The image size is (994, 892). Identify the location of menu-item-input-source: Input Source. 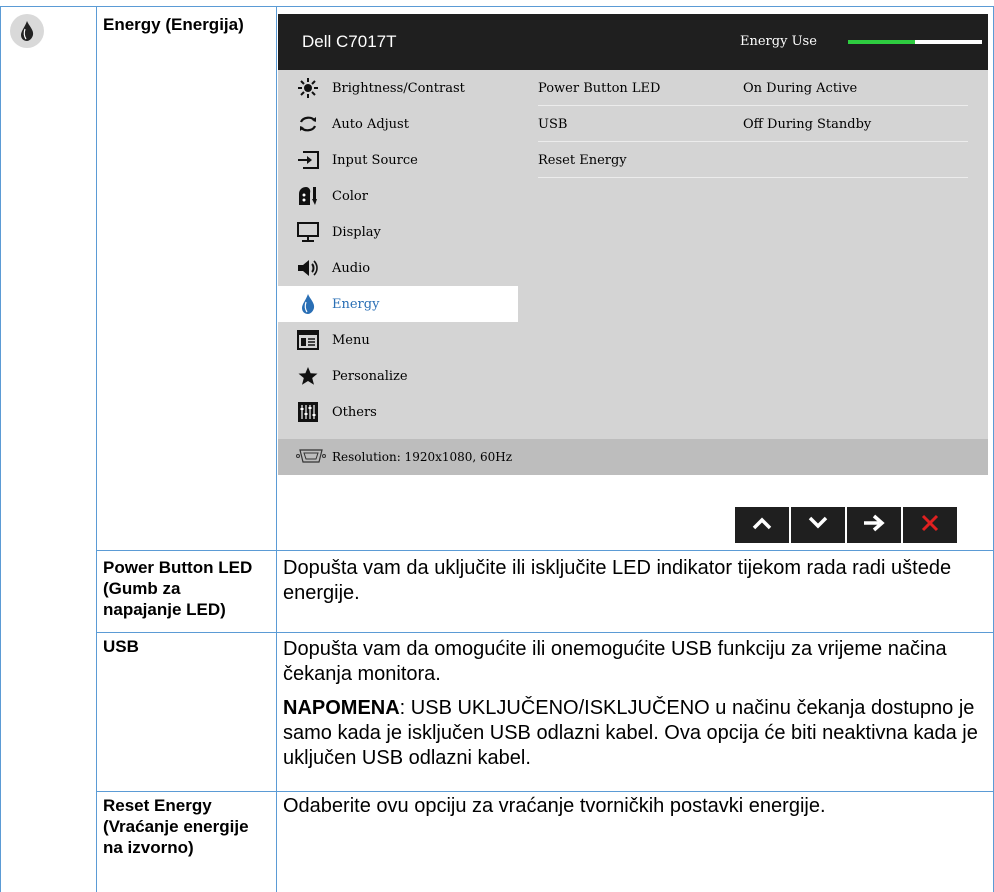
(398, 160).